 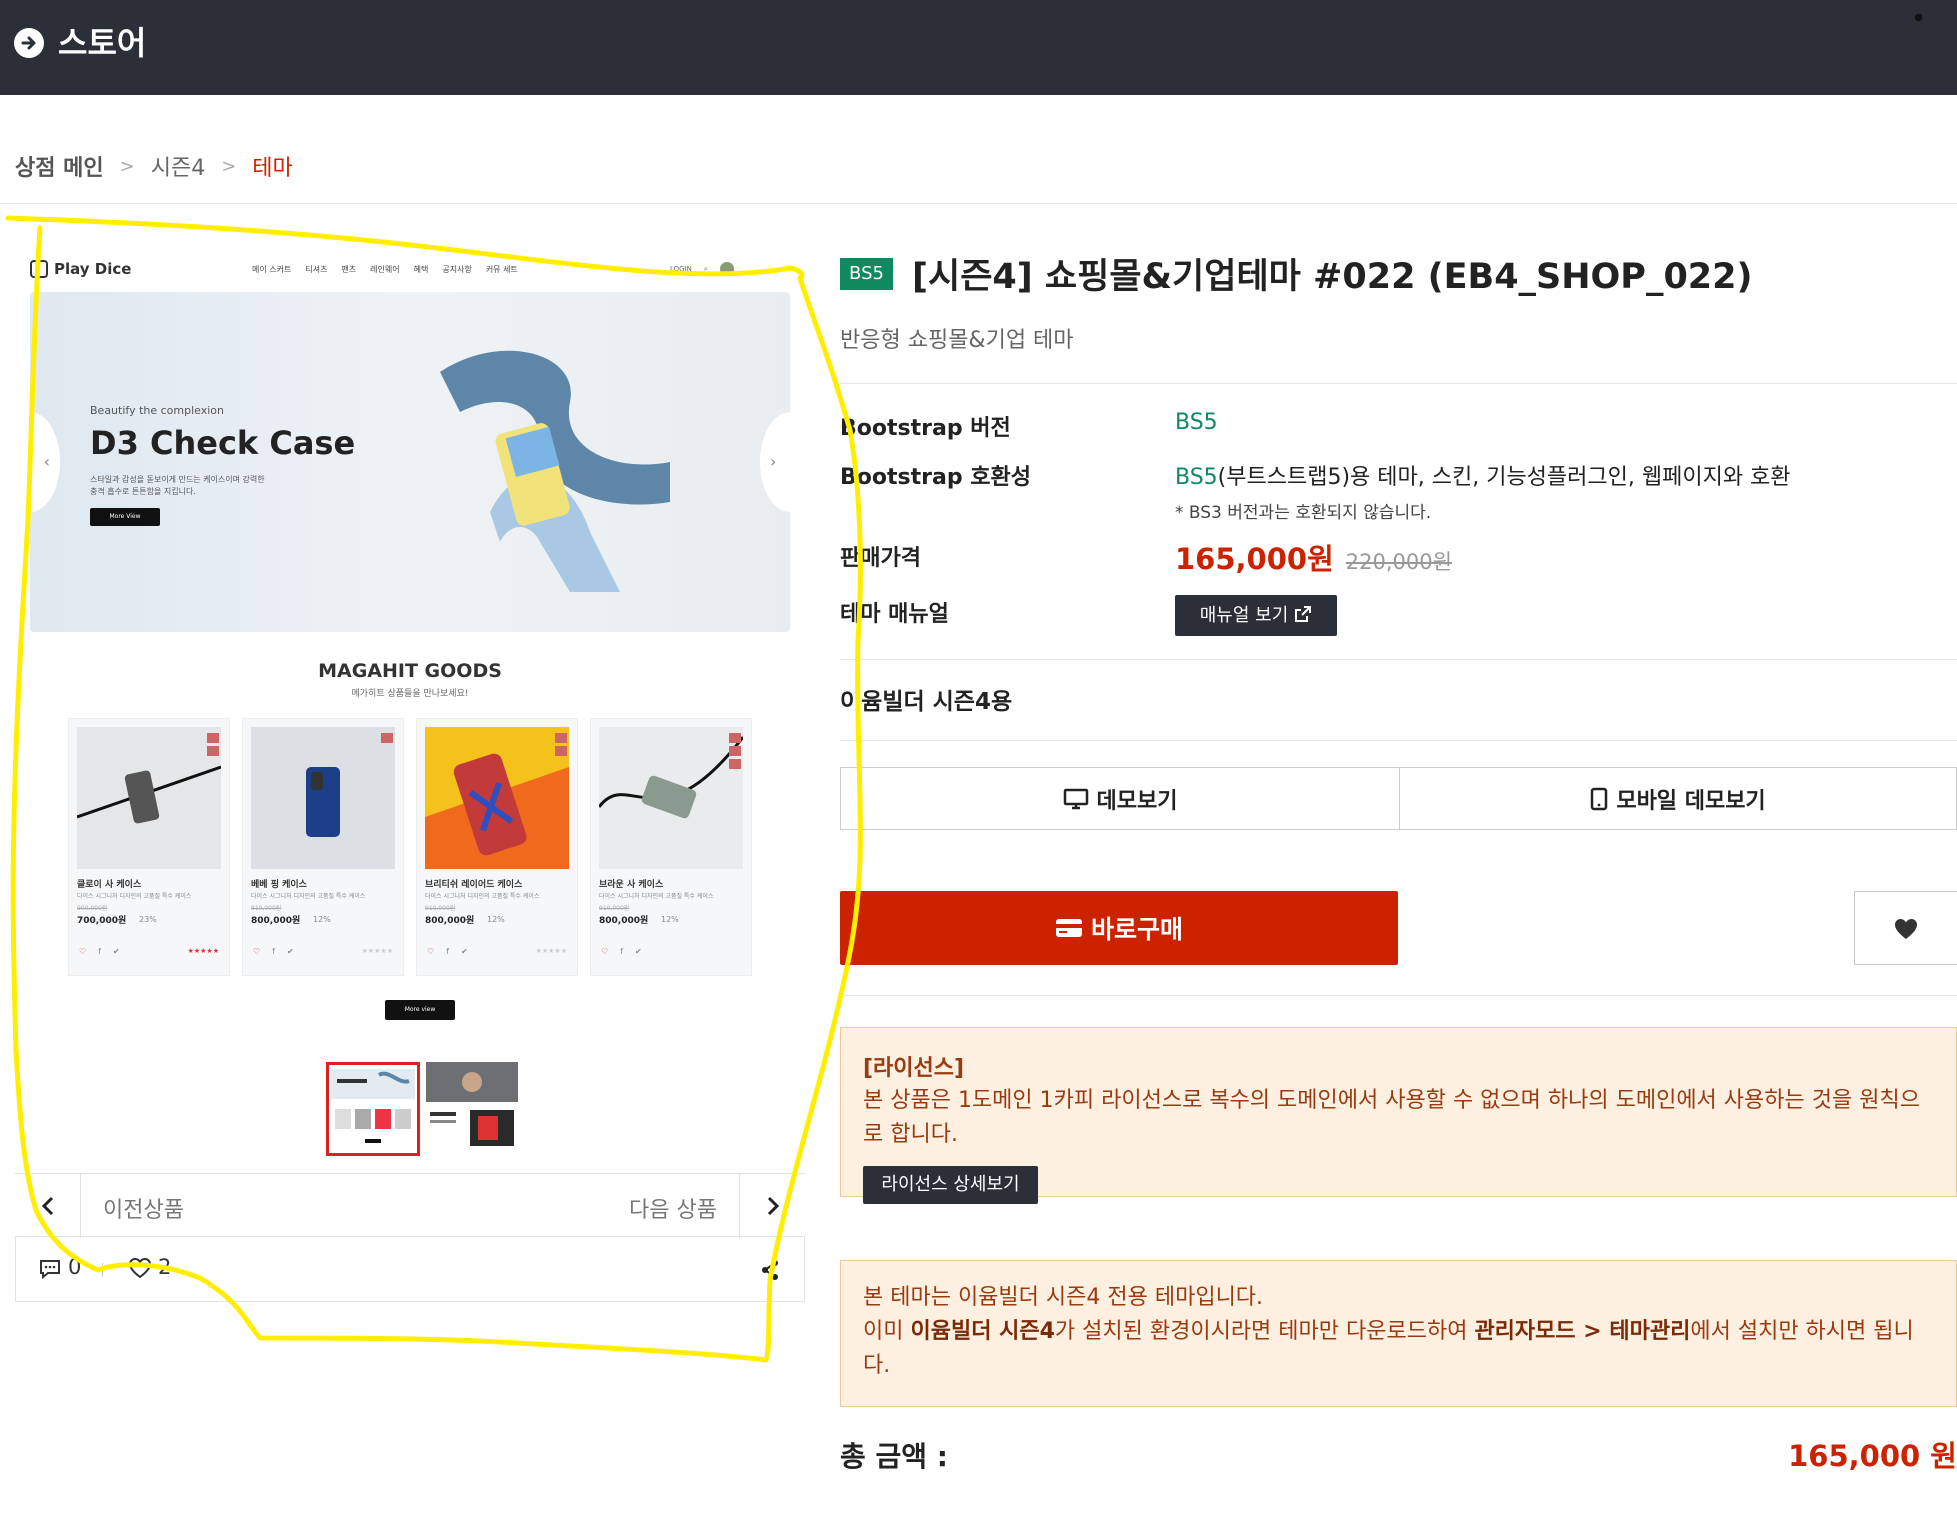 What do you see at coordinates (775, 462) in the screenshot?
I see `preview-hero-next-icon: ›` at bounding box center [775, 462].